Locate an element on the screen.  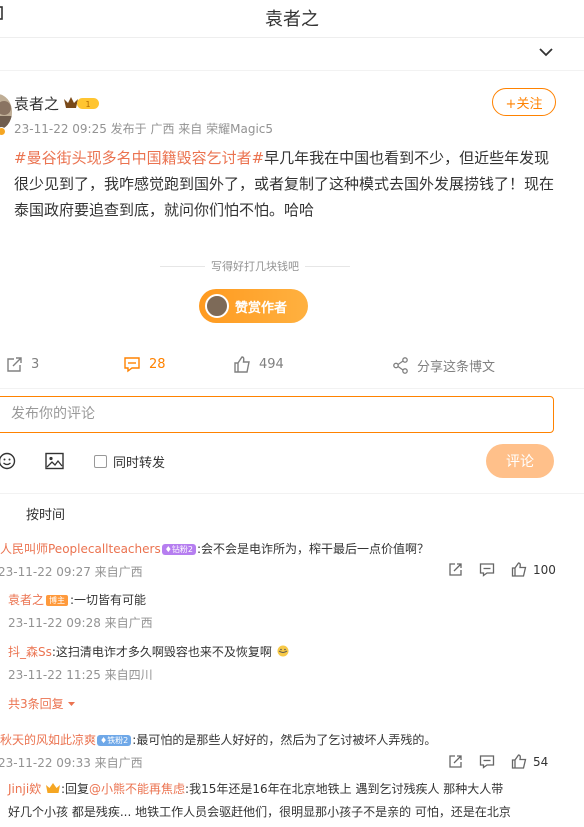
repost-count: 3 is located at coordinates (35, 364).